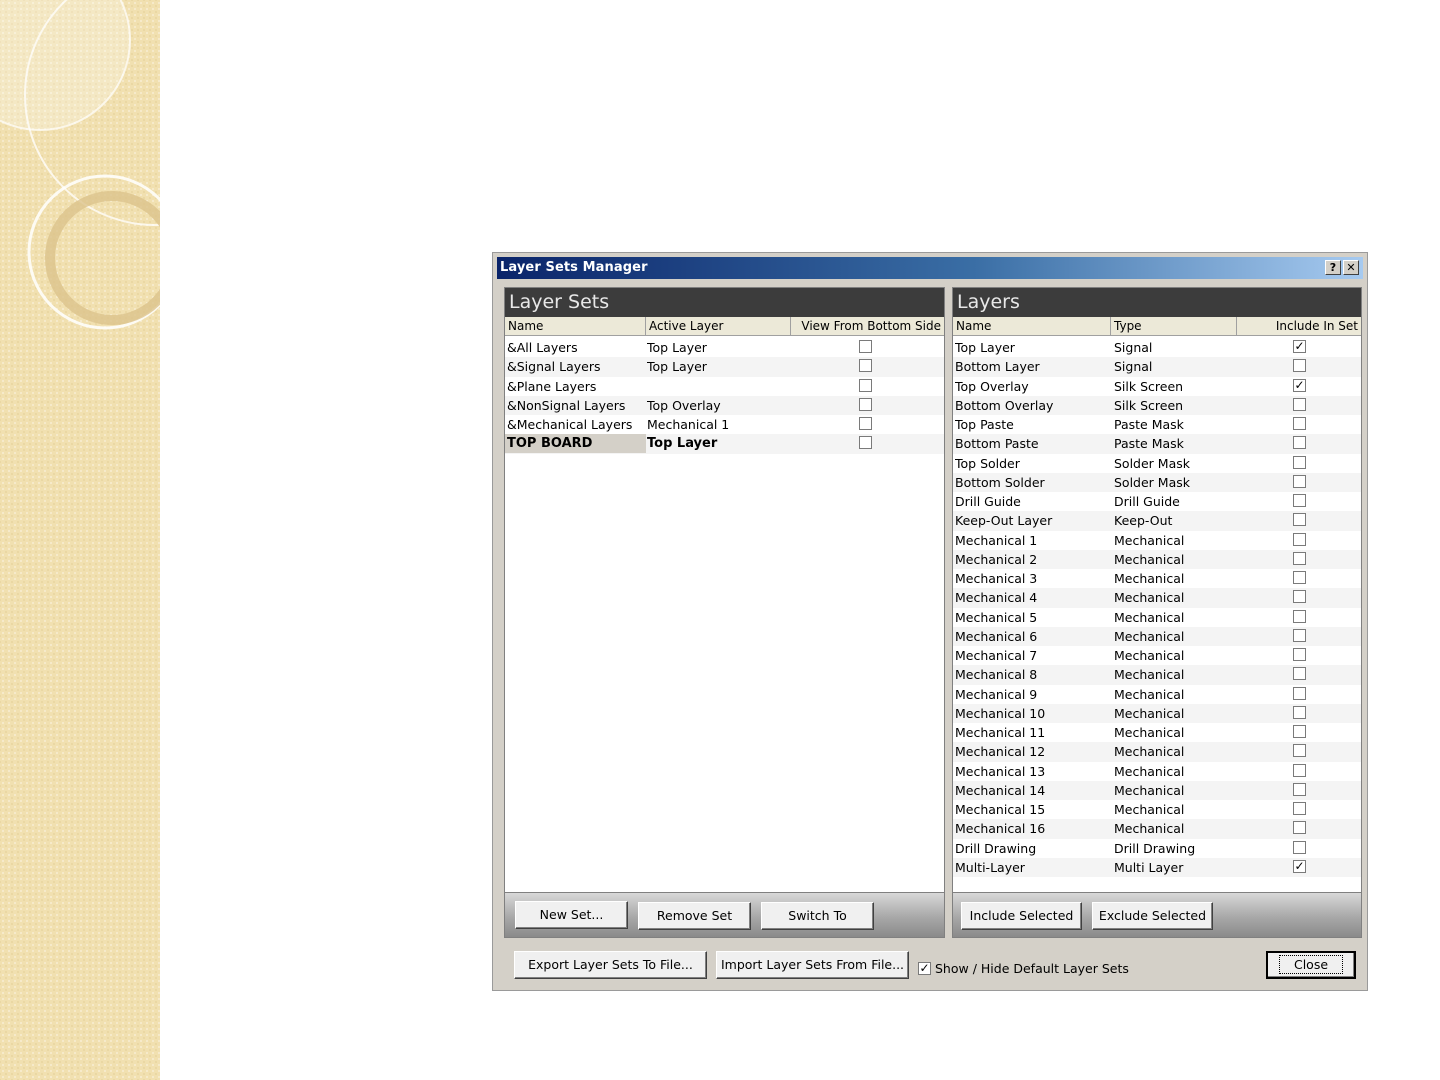 The width and height of the screenshot is (1440, 1080). What do you see at coordinates (1157, 347) in the screenshot?
I see `layer-row: Top Layer Signal ✓` at bounding box center [1157, 347].